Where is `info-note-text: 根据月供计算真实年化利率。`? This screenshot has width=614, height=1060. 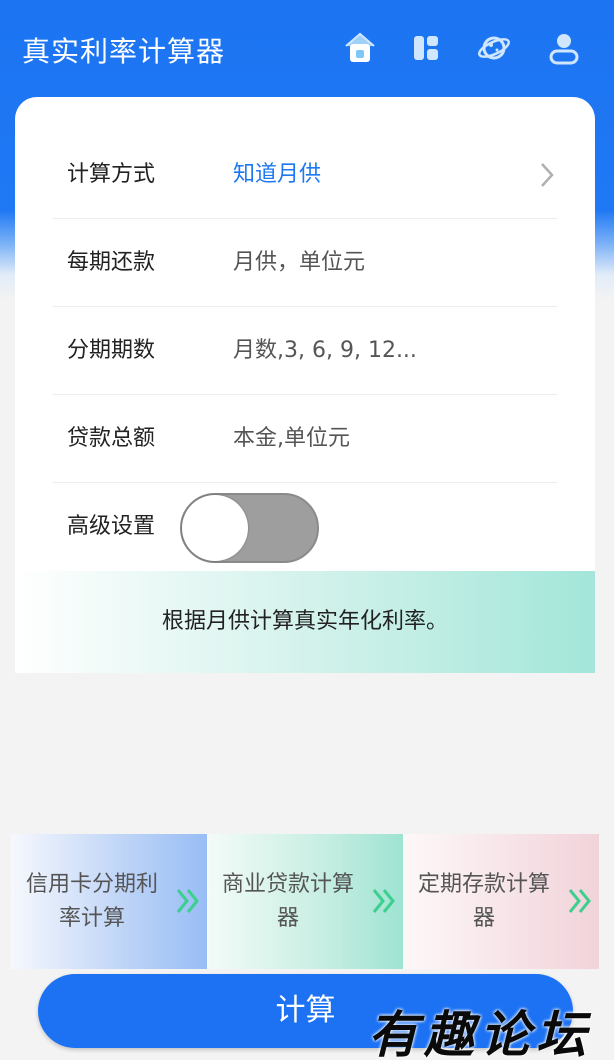 info-note-text: 根据月供计算真实年化利率。 is located at coordinates (304, 621).